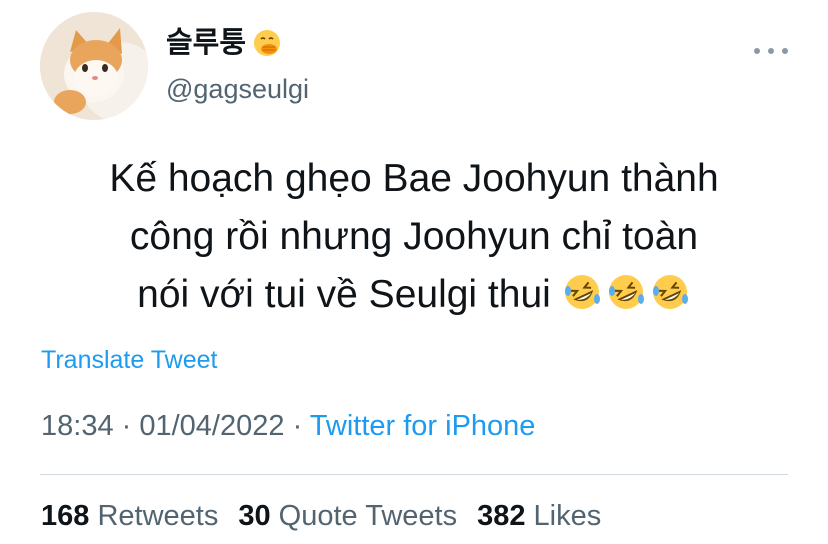 The height and width of the screenshot is (544, 828). I want to click on likes-stat: 382 Likes, so click(539, 516).